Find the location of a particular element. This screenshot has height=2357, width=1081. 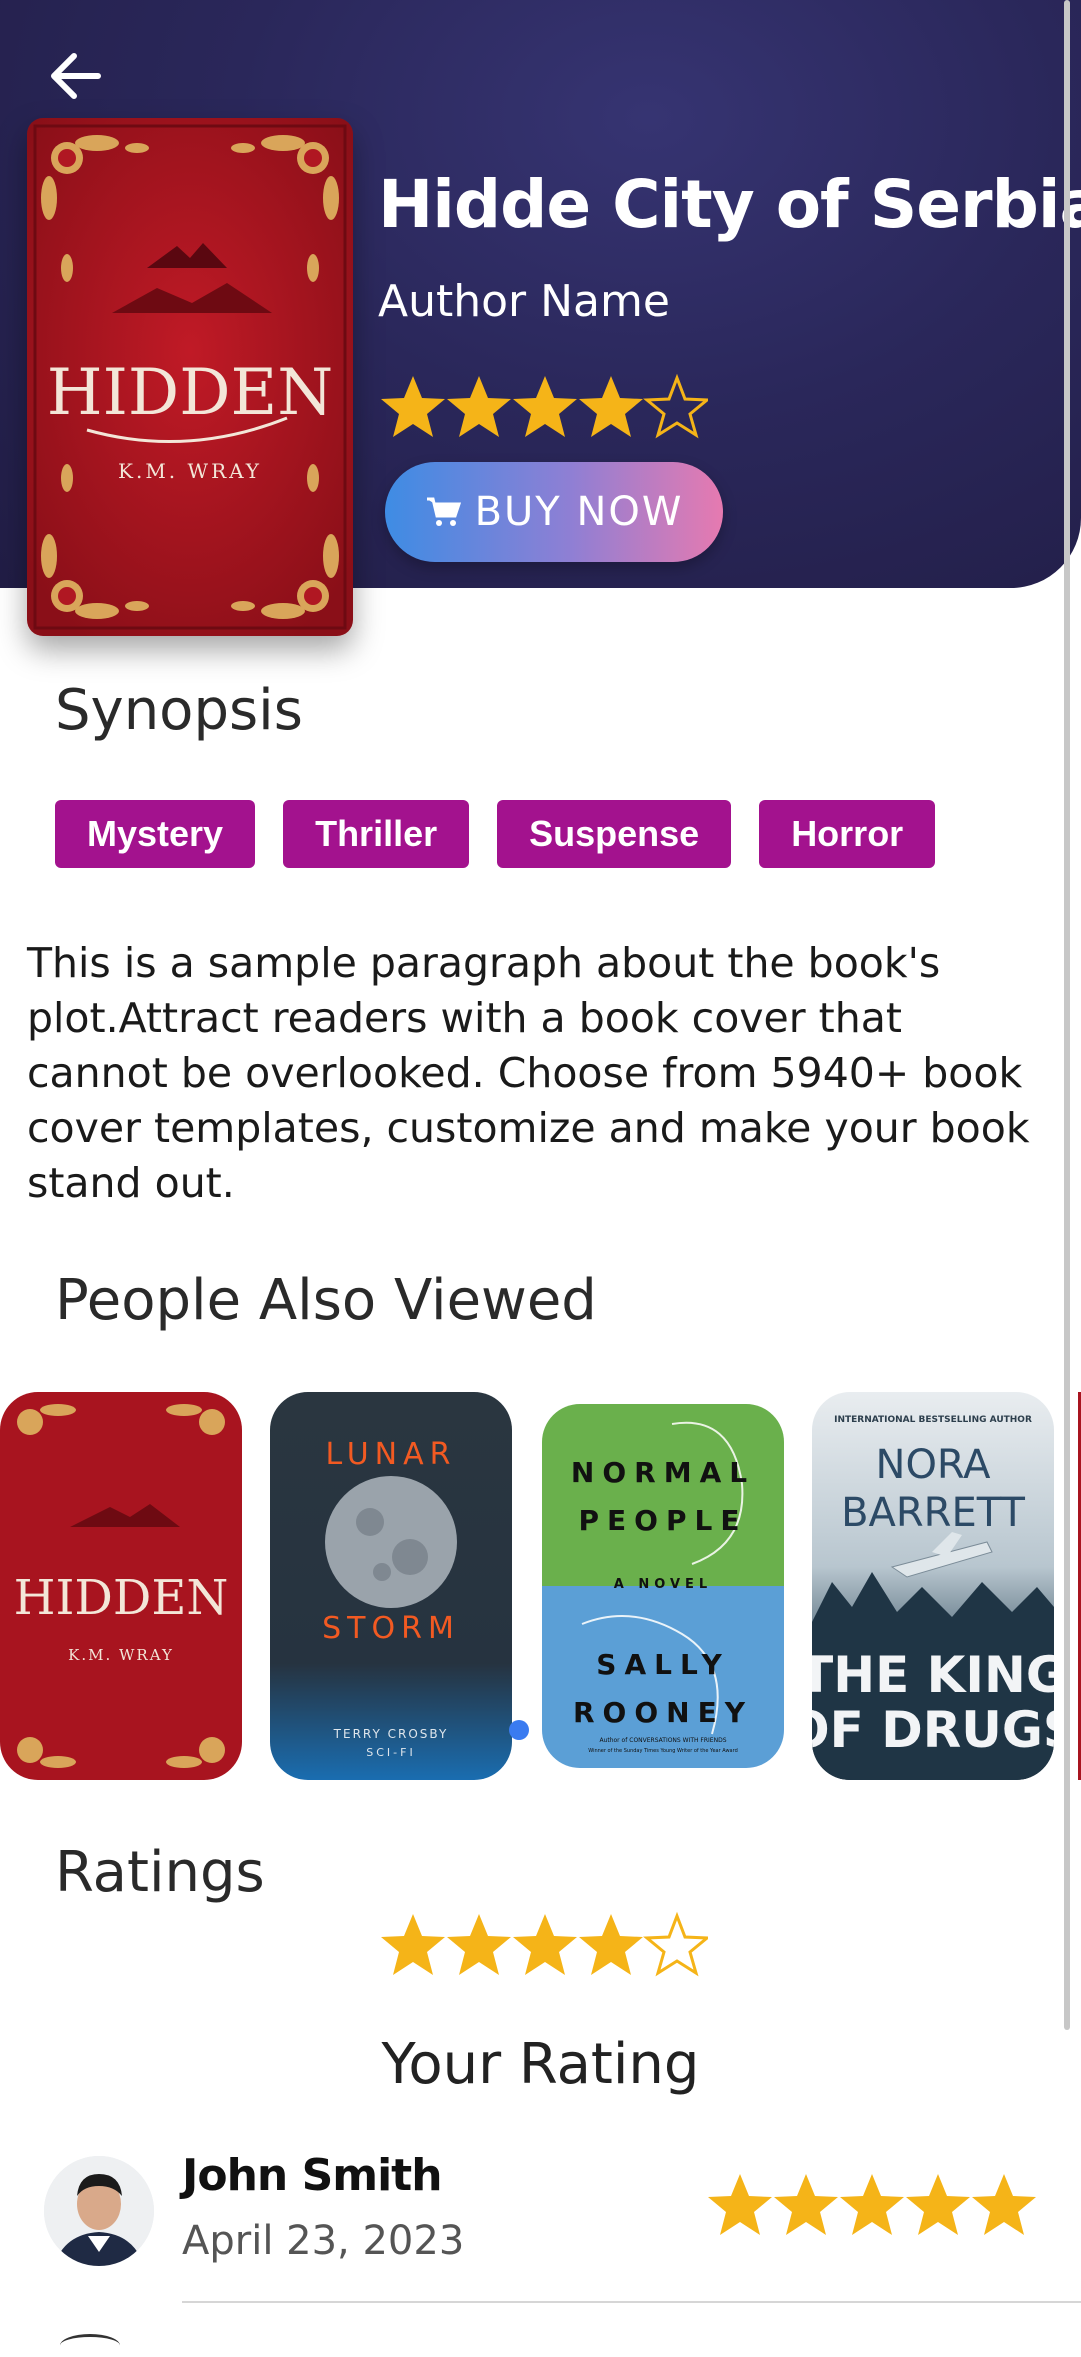

synopsis-heading: Synopsis is located at coordinates (179, 710).